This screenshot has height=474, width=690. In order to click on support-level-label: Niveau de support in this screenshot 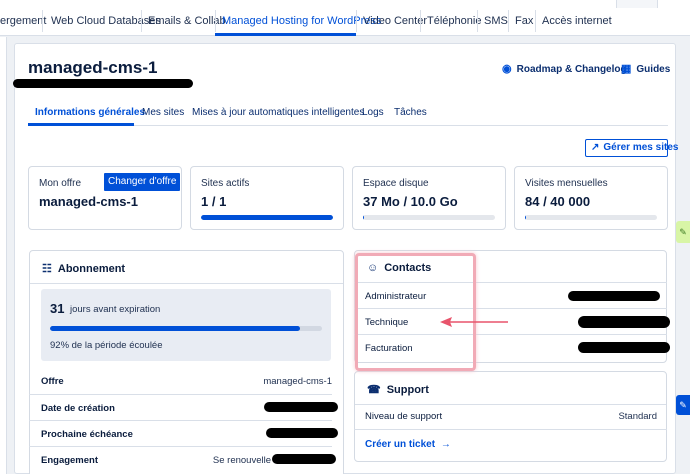, I will do `click(404, 416)`.